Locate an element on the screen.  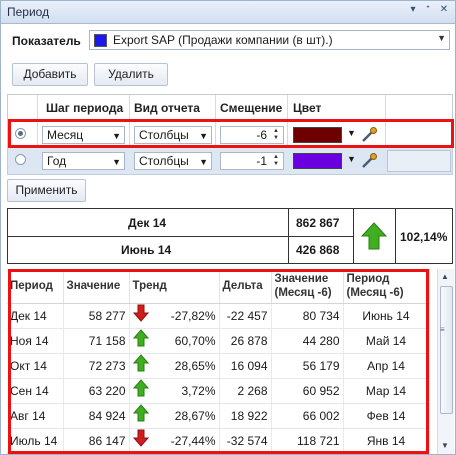
header-color: Цвет is located at coordinates (307, 108).